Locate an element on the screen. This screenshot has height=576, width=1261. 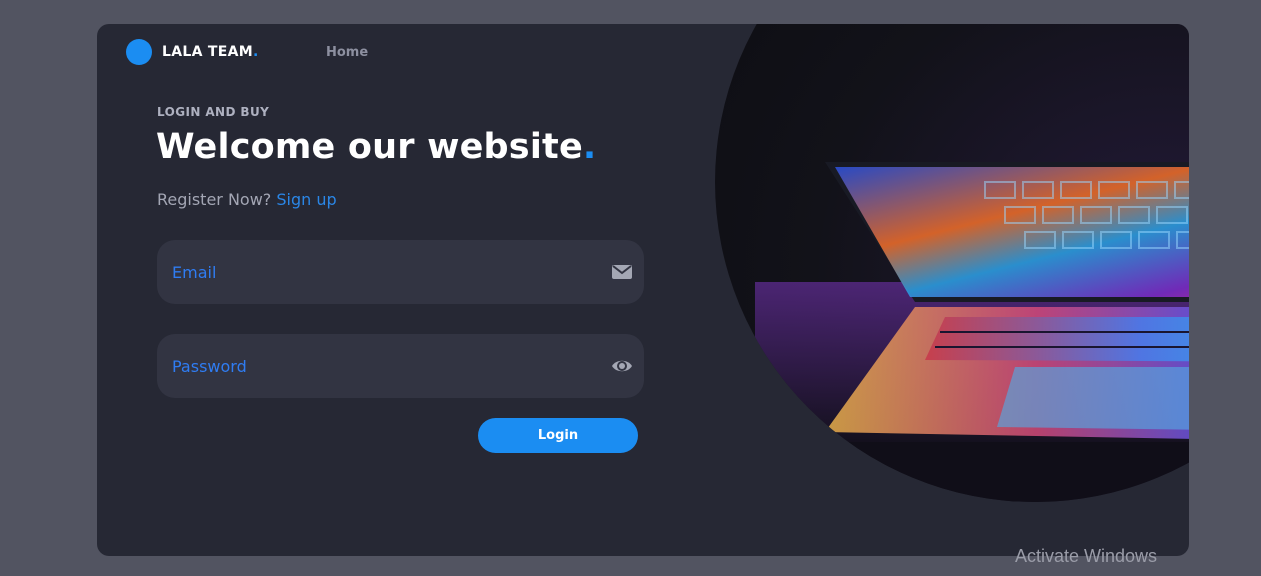
email-field-container is located at coordinates (400, 272).